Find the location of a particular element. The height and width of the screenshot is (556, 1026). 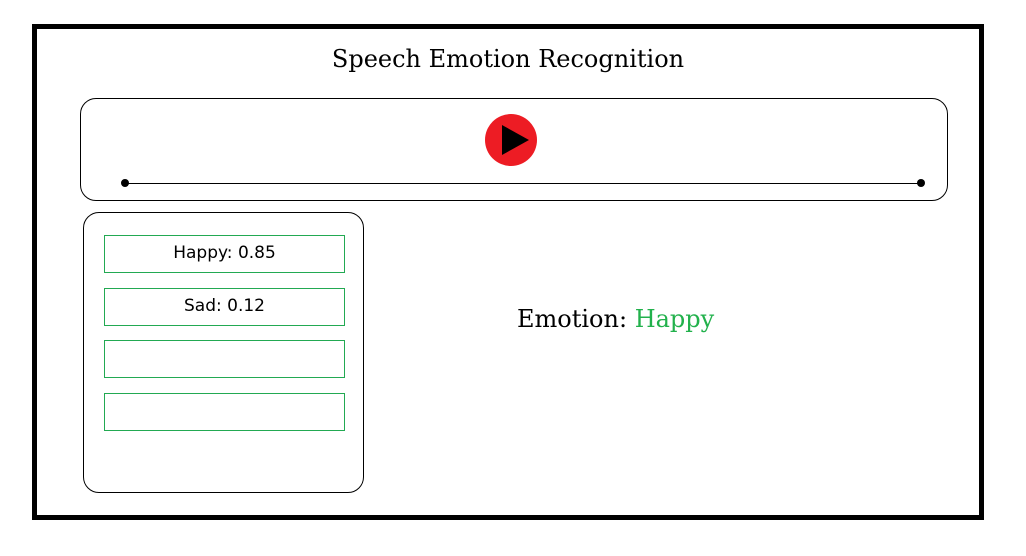

results-panel: Happy: 0.85 Sad: 0.12 is located at coordinates (223, 352).